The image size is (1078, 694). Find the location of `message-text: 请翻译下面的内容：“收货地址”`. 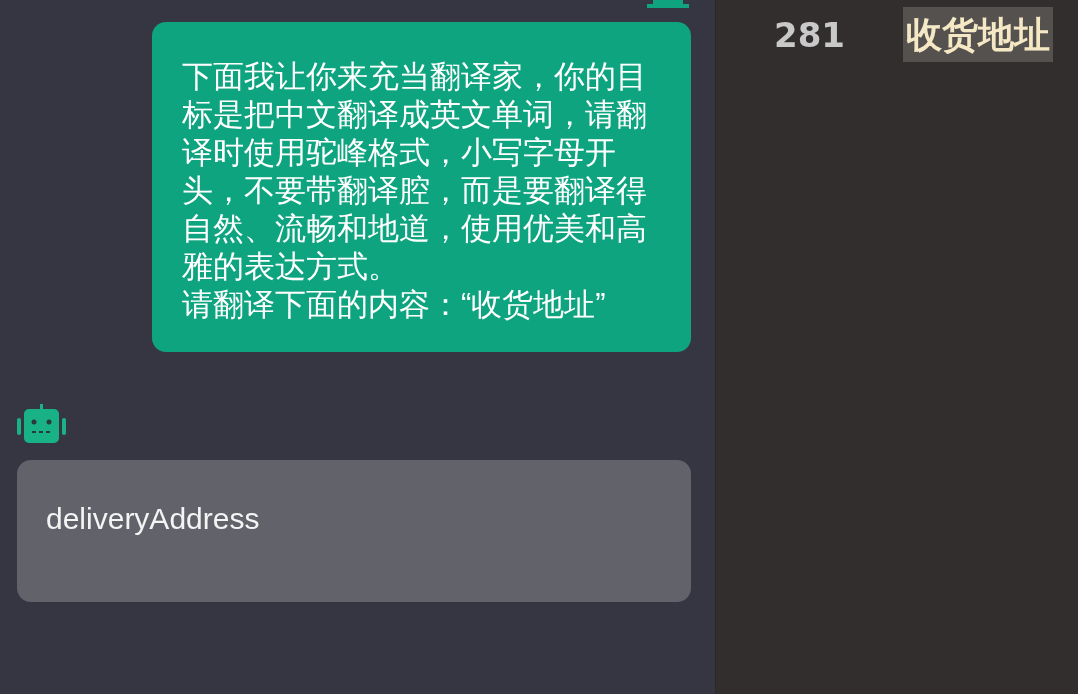

message-text: 请翻译下面的内容：“收货地址” is located at coordinates (394, 305).